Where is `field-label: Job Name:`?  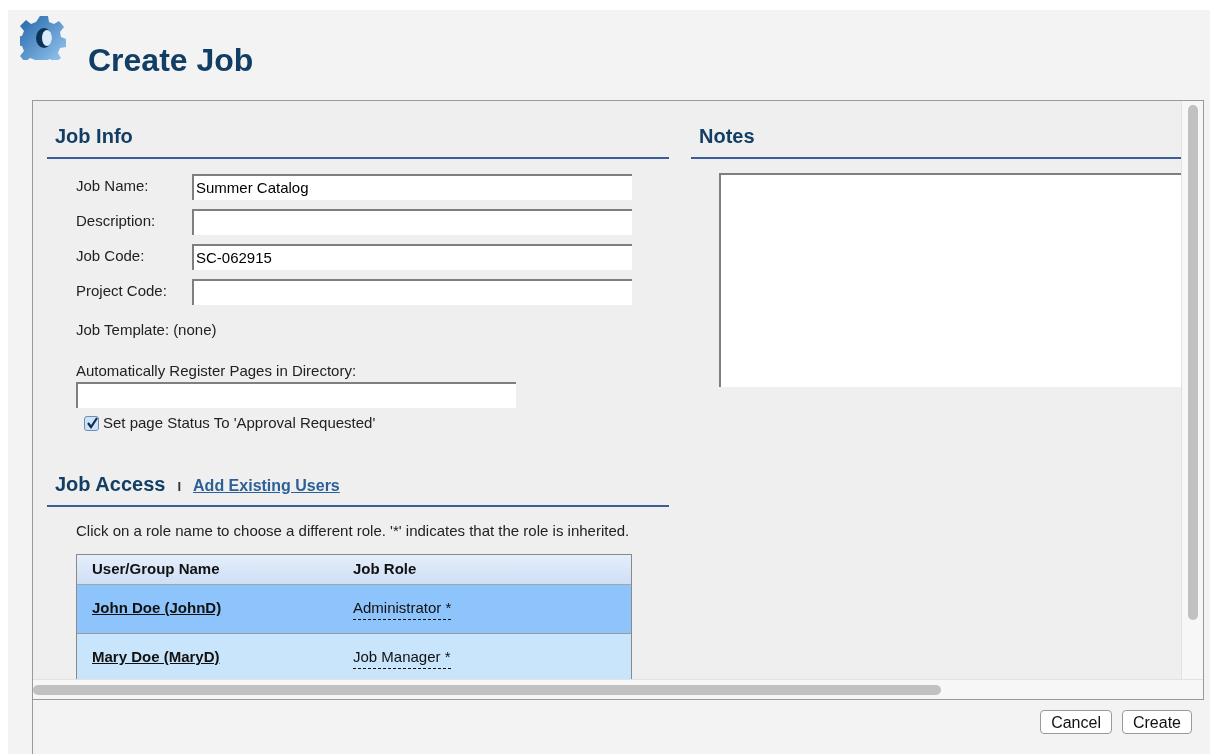 field-label: Job Name: is located at coordinates (113, 186).